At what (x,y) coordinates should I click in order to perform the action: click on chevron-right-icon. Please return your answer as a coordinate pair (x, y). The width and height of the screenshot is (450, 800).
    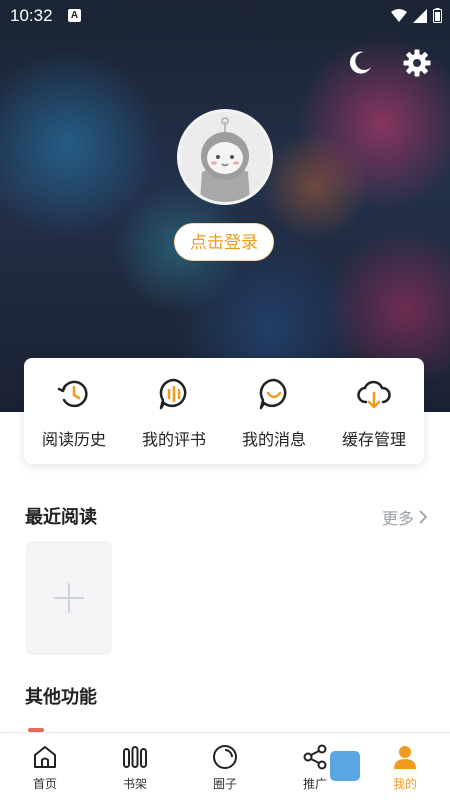
    Looking at the image, I should click on (423, 517).